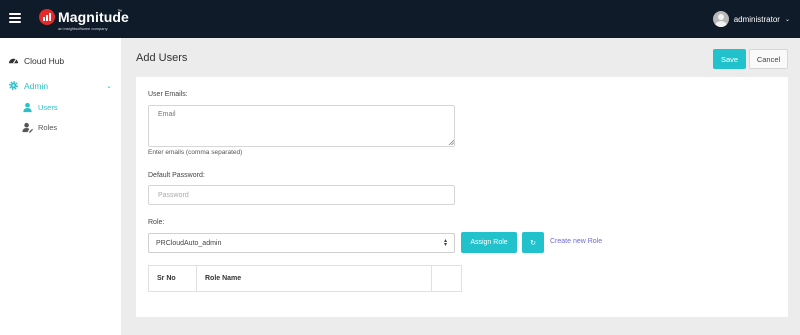 Image resolution: width=800 pixels, height=335 pixels. I want to click on password-field: Password, so click(301, 195).